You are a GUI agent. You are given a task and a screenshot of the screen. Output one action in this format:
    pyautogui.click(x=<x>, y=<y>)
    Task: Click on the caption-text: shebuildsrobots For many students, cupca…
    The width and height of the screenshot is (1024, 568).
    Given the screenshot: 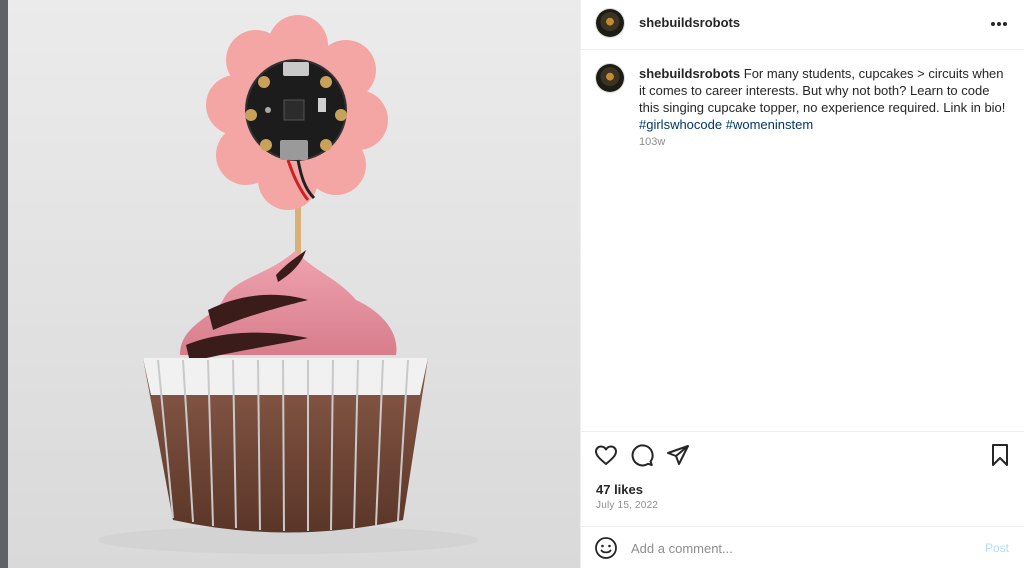 What is the action you would take?
    pyautogui.click(x=824, y=99)
    